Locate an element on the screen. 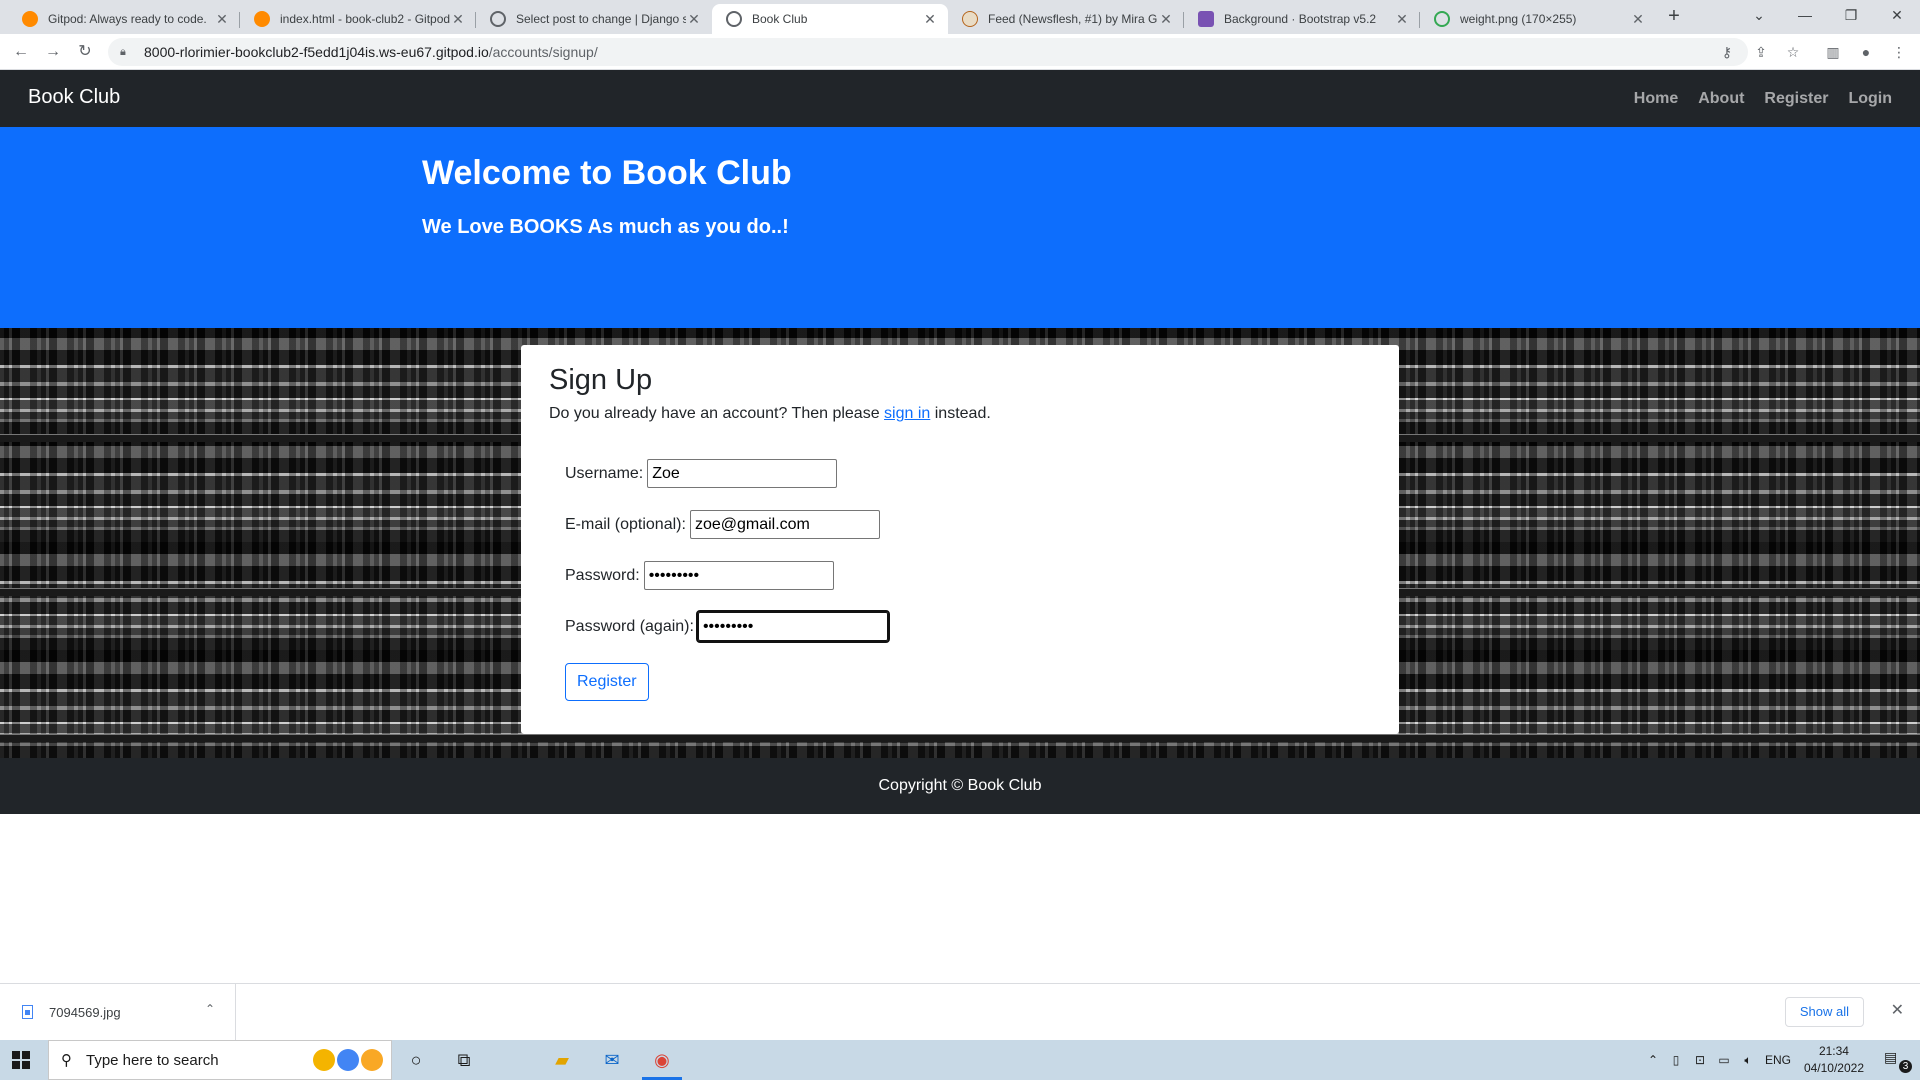 This screenshot has height=1080, width=1920. show-all-button: Show all is located at coordinates (1824, 1012).